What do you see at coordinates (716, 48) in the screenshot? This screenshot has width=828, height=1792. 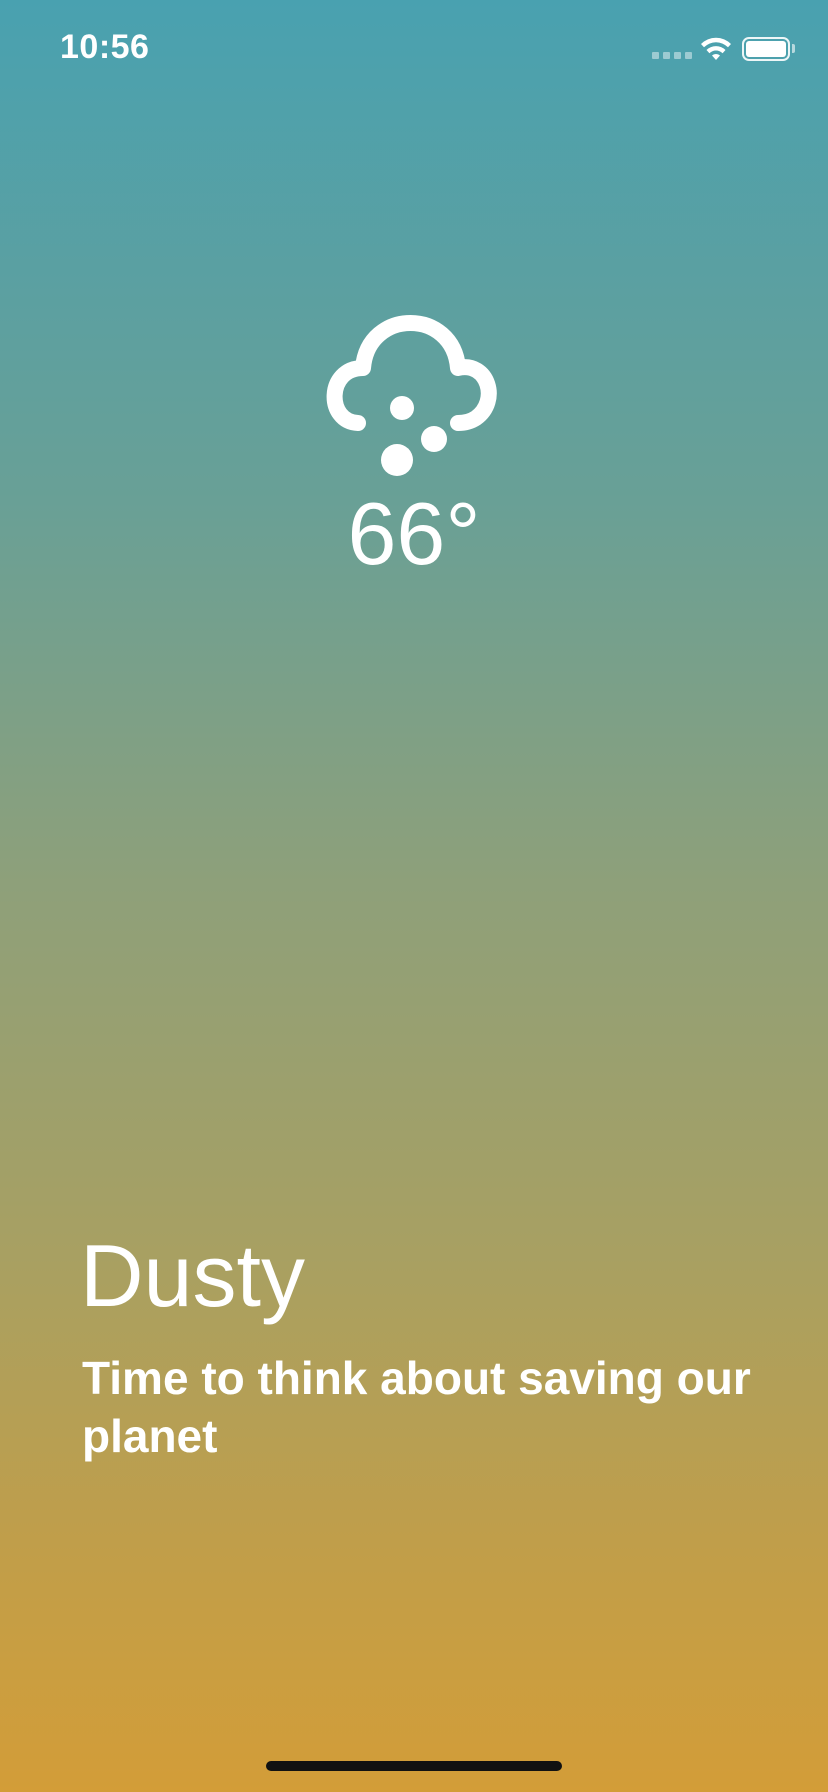 I see `wifi-icon` at bounding box center [716, 48].